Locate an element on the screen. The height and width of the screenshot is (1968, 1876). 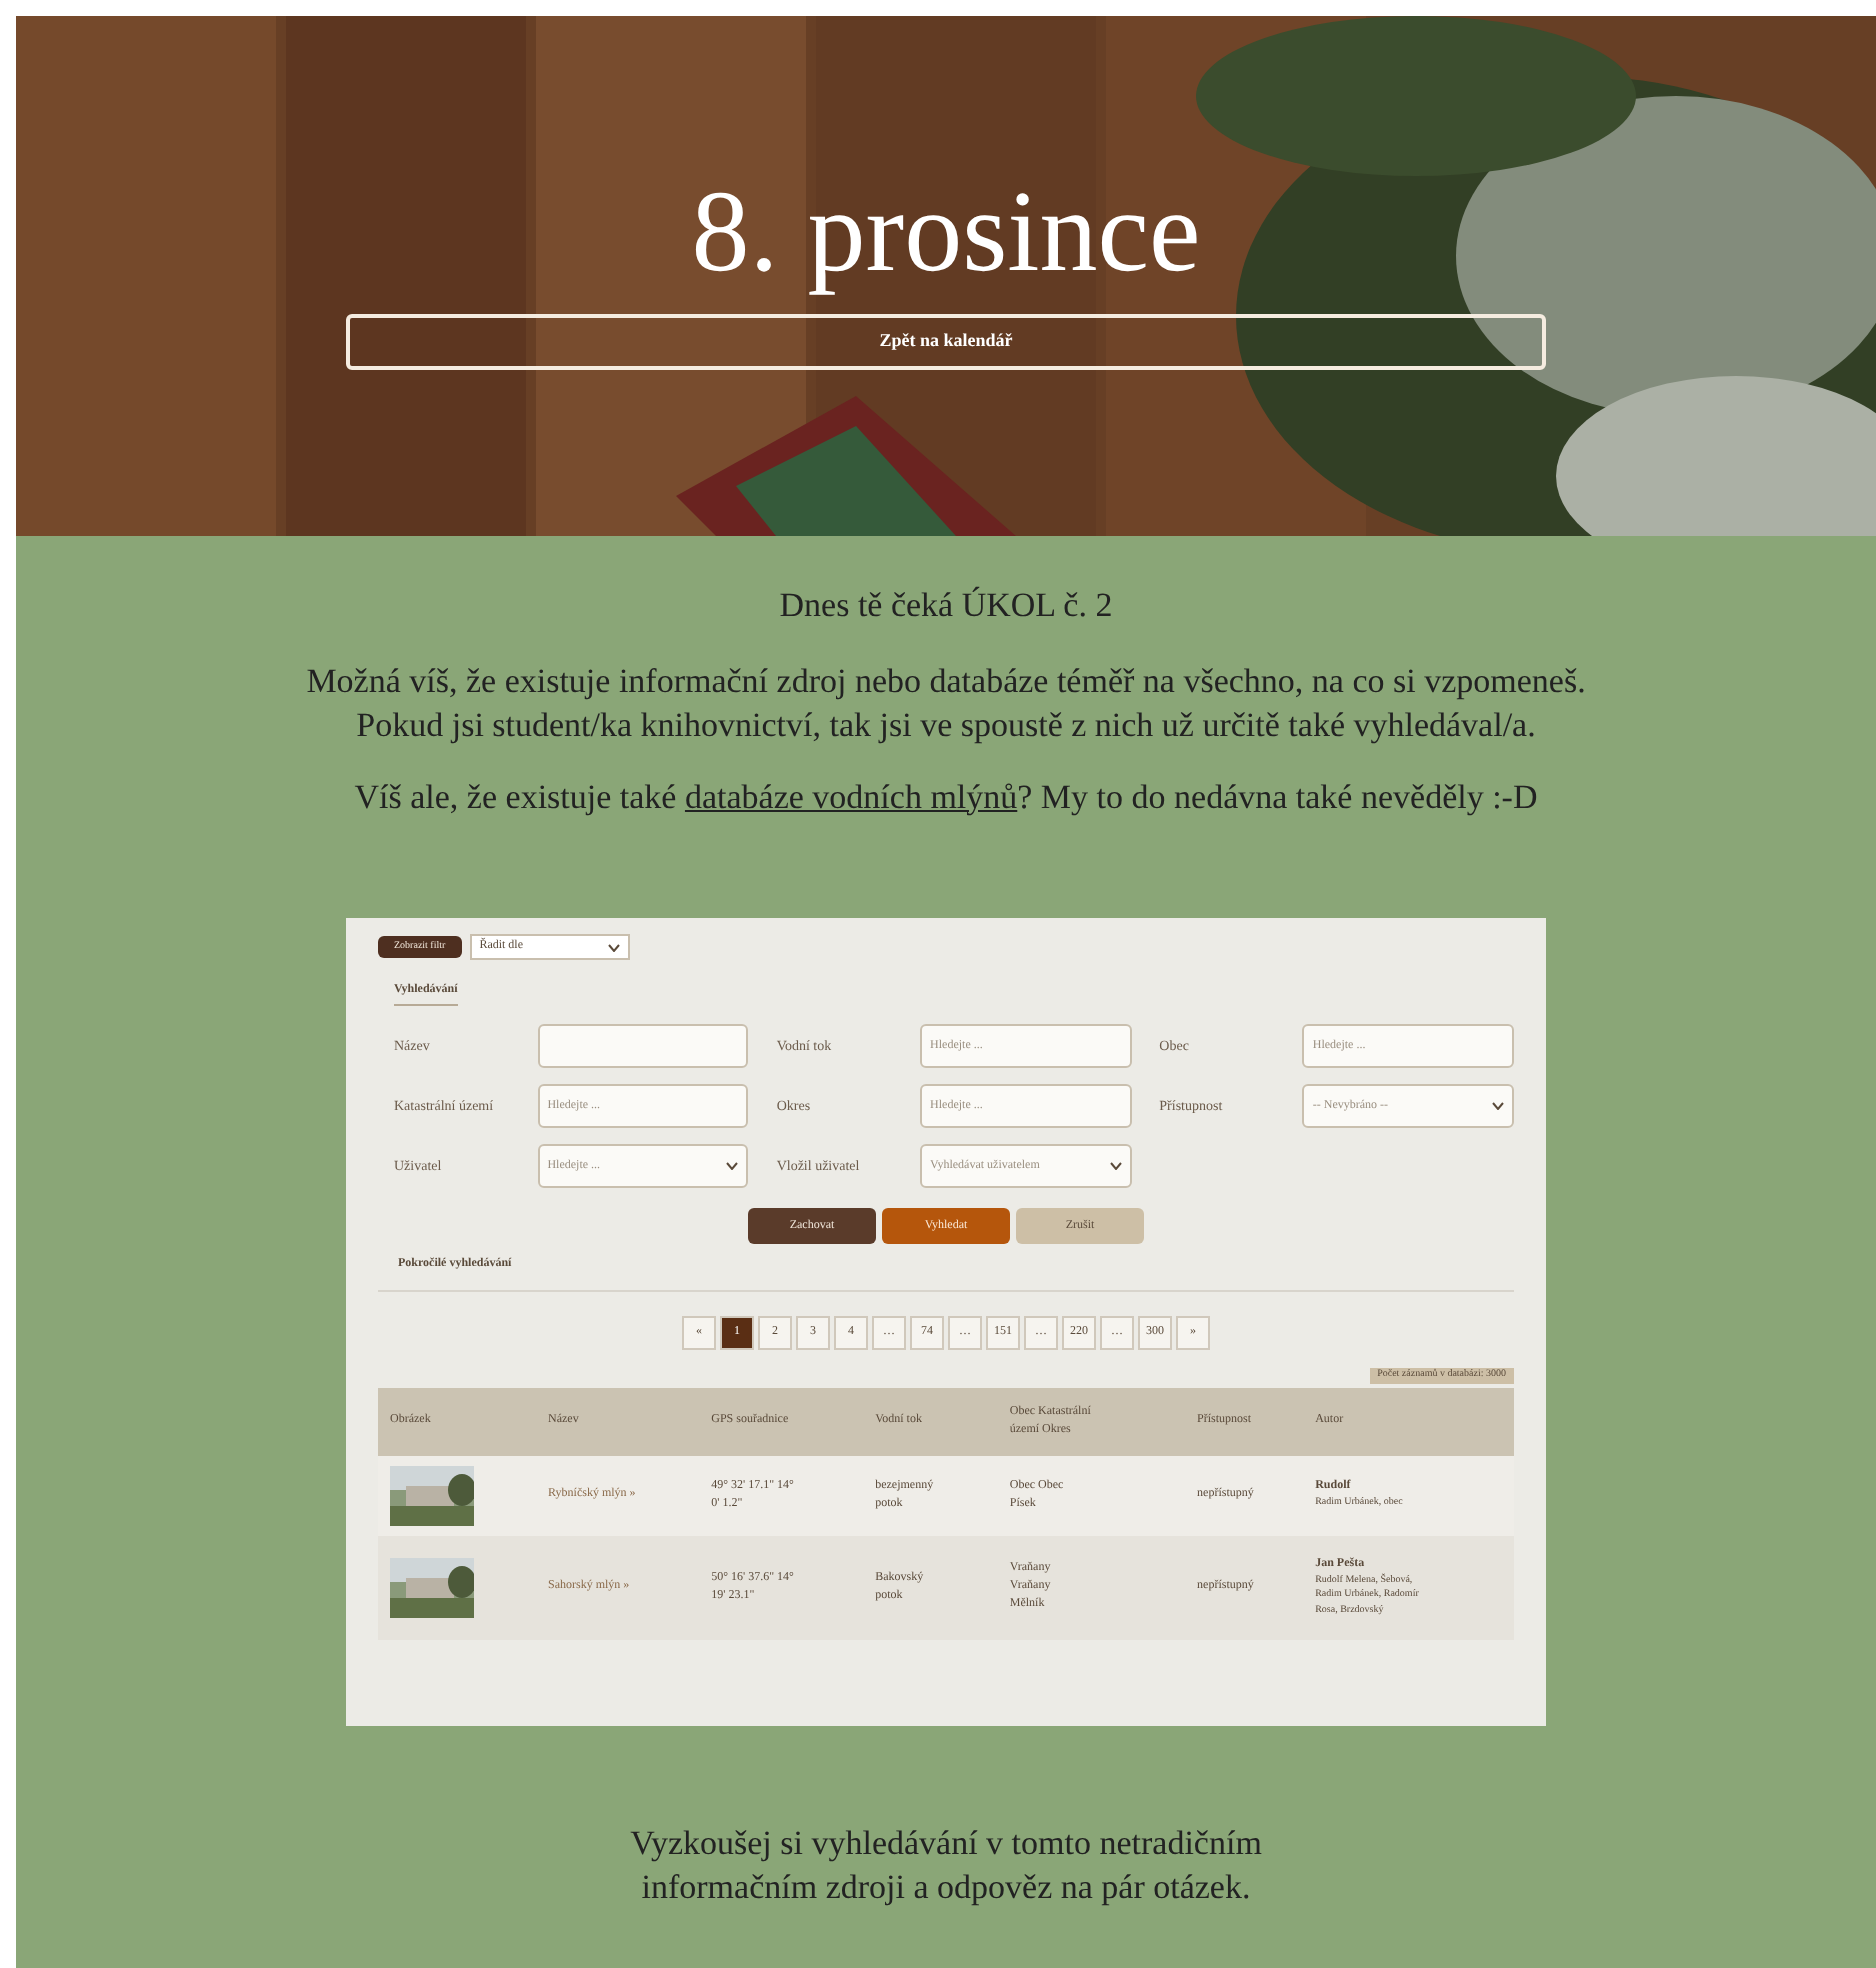
task-heading: Dnes tě čeká ÚKOL č. 2 is located at coordinates (946, 606).